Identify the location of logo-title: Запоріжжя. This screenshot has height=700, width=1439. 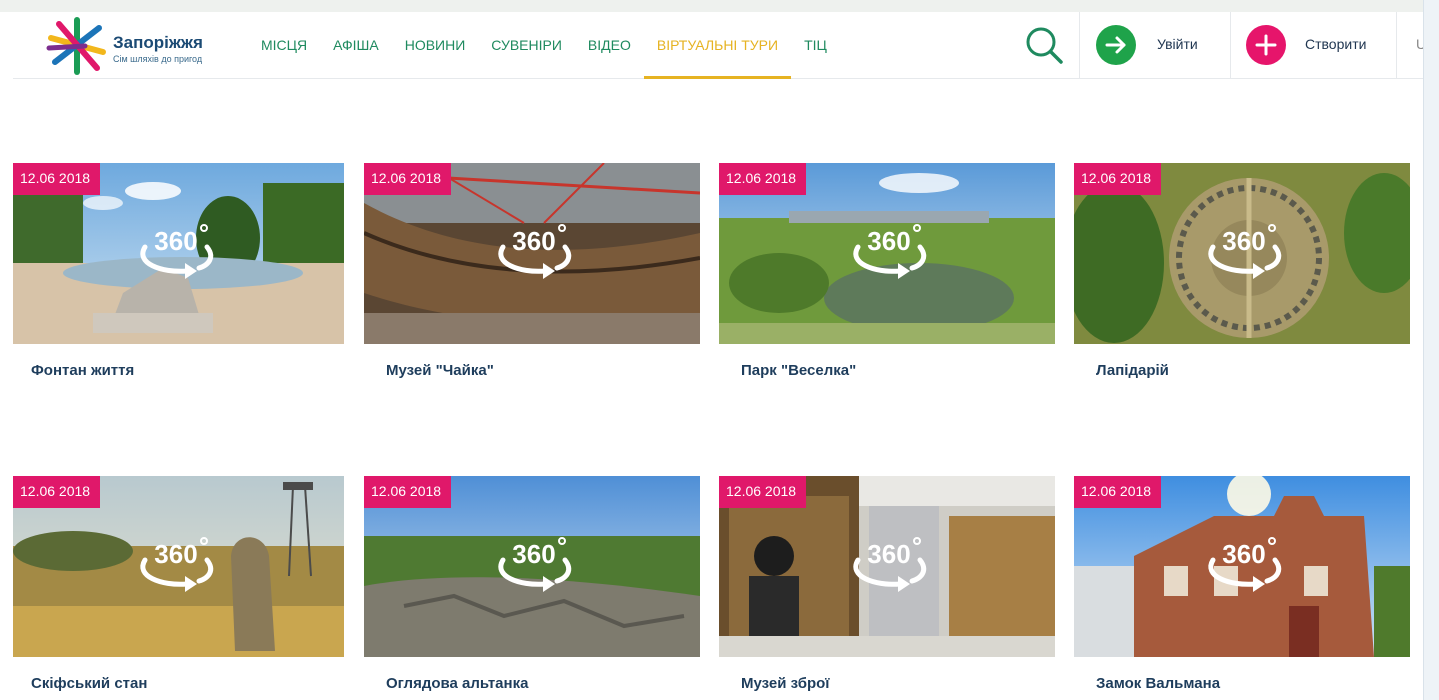
(158, 42).